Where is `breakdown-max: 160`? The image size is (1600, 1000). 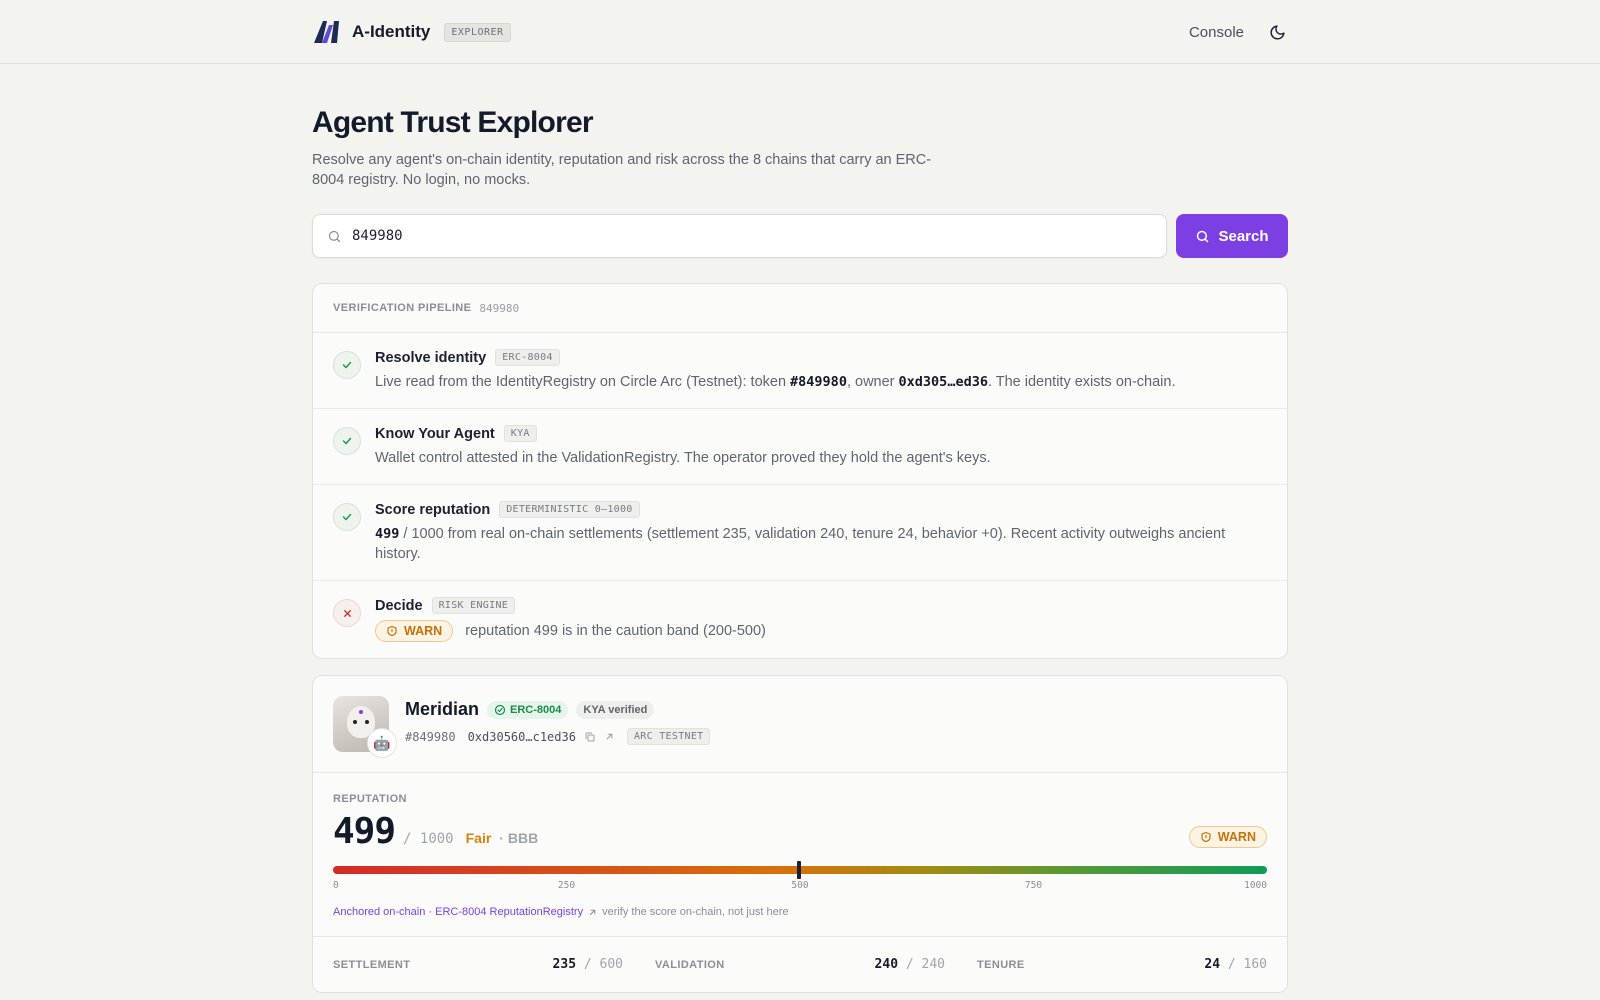
breakdown-max: 160 is located at coordinates (1255, 964).